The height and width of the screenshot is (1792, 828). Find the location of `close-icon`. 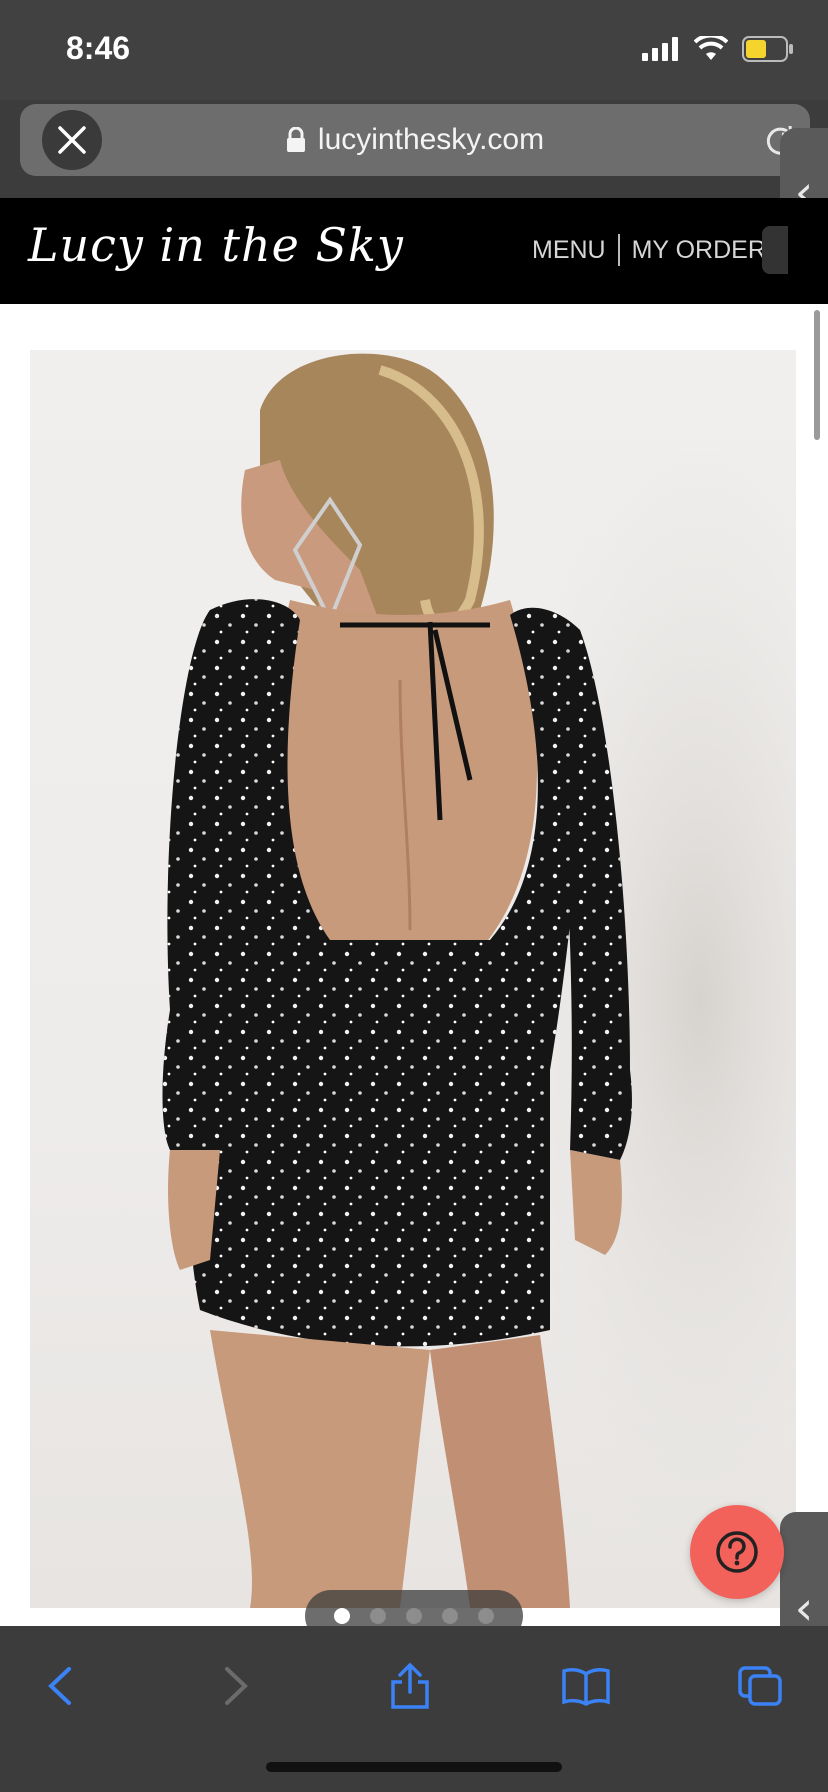

close-icon is located at coordinates (72, 140).